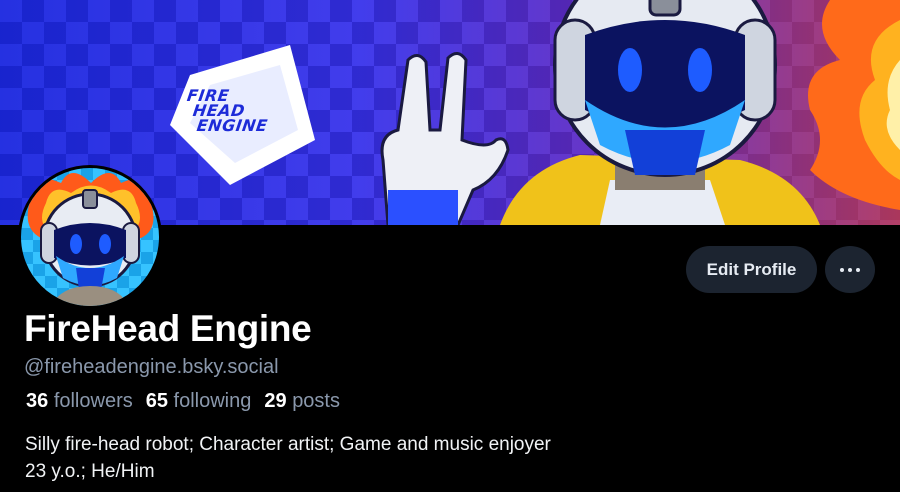 The width and height of the screenshot is (900, 492). I want to click on following-count: 65, so click(156, 401).